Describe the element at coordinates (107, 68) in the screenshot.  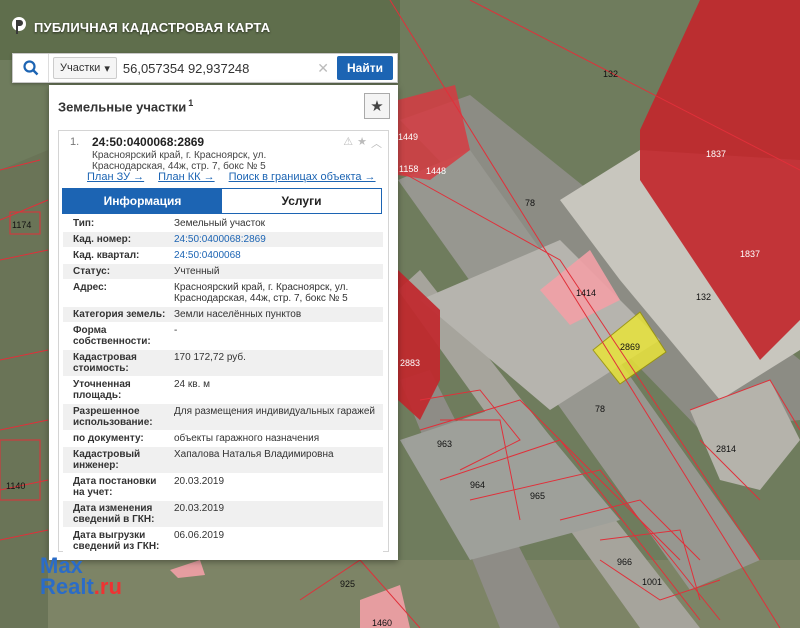
I see `chevron-down-icon: ▾` at that location.